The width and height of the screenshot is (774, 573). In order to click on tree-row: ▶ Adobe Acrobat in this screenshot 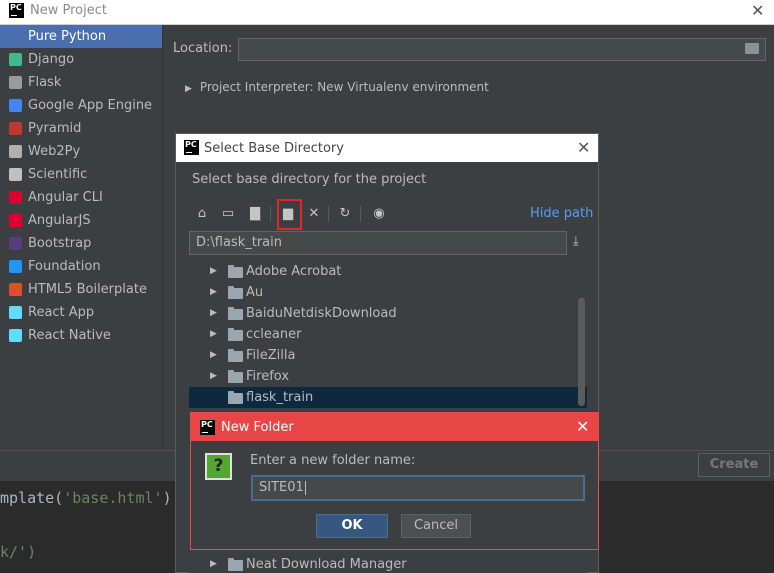, I will do `click(388, 271)`.